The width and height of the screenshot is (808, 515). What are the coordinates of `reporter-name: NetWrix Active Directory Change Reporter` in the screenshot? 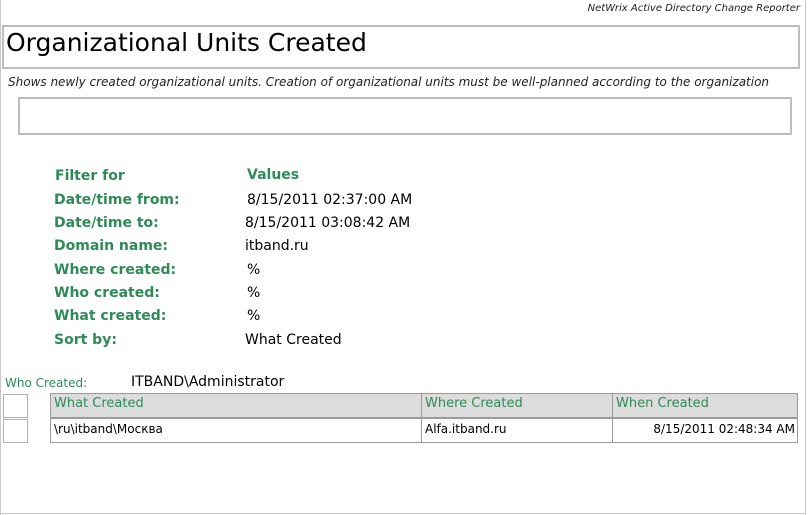 It's located at (693, 8).